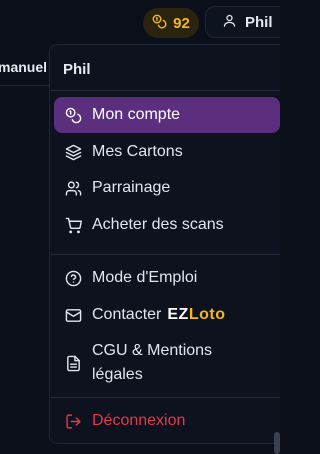 The height and width of the screenshot is (454, 320). What do you see at coordinates (158, 224) in the screenshot?
I see `menu-item-label: Acheter des scans` at bounding box center [158, 224].